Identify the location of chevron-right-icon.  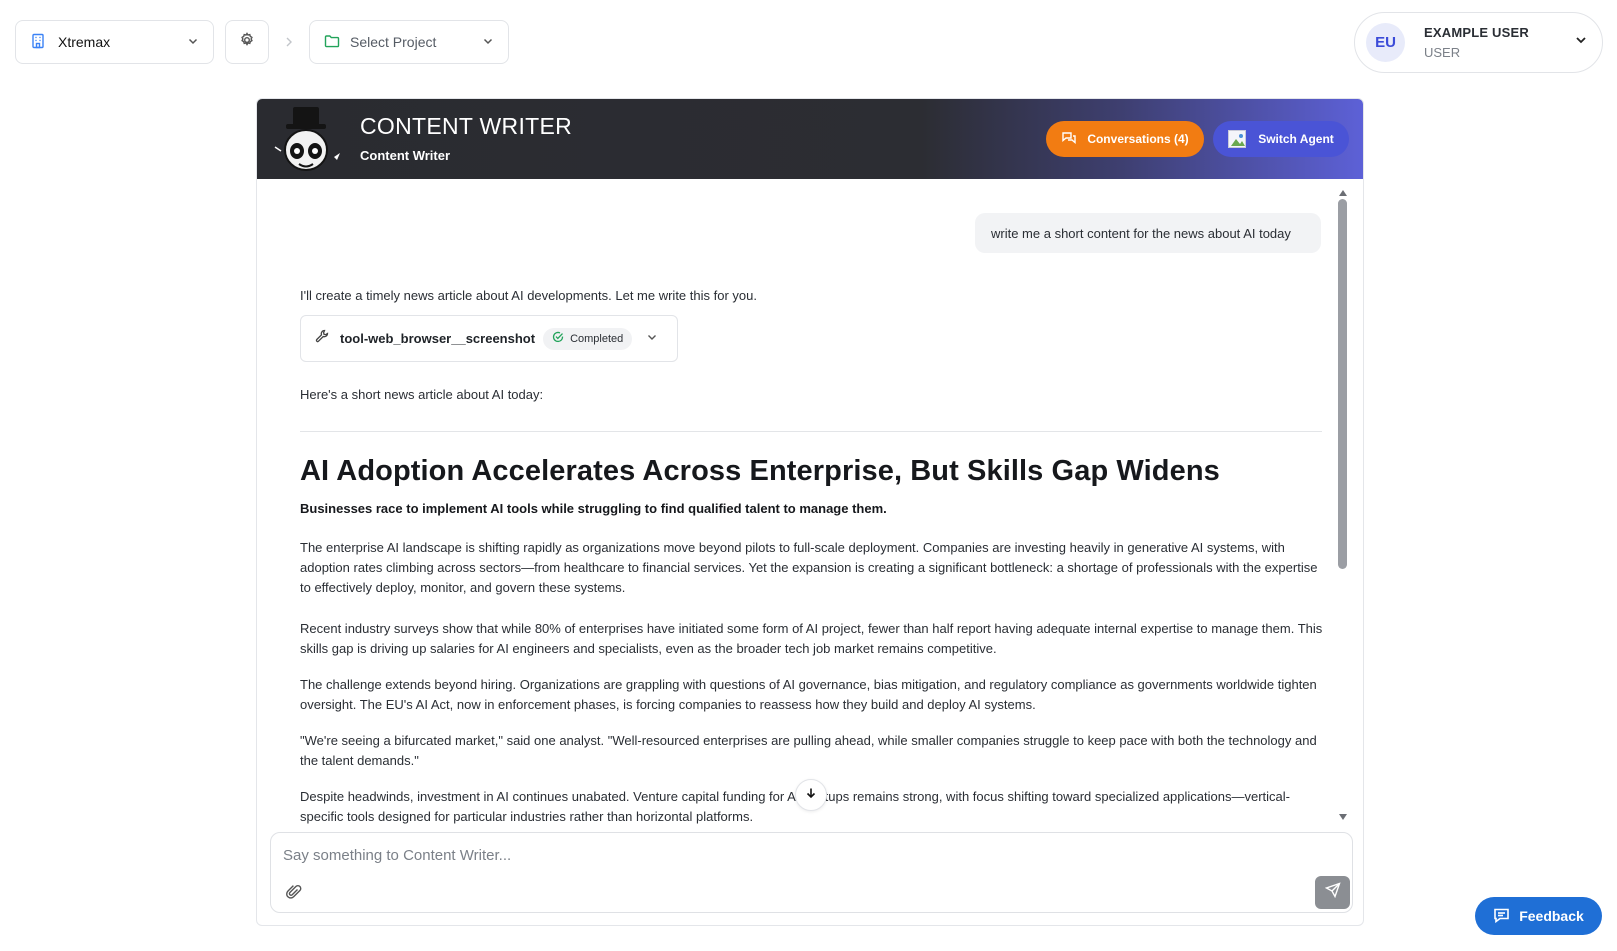
(289, 42).